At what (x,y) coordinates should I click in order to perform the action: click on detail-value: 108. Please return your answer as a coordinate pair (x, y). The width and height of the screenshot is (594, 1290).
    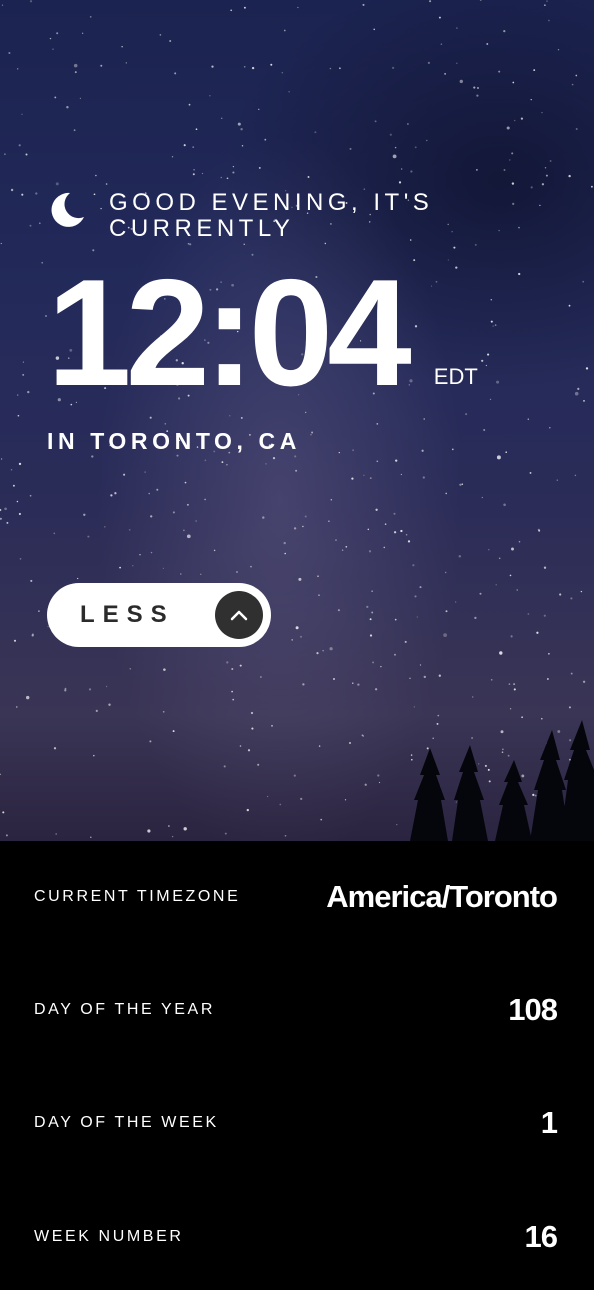
    Looking at the image, I should click on (533, 1009).